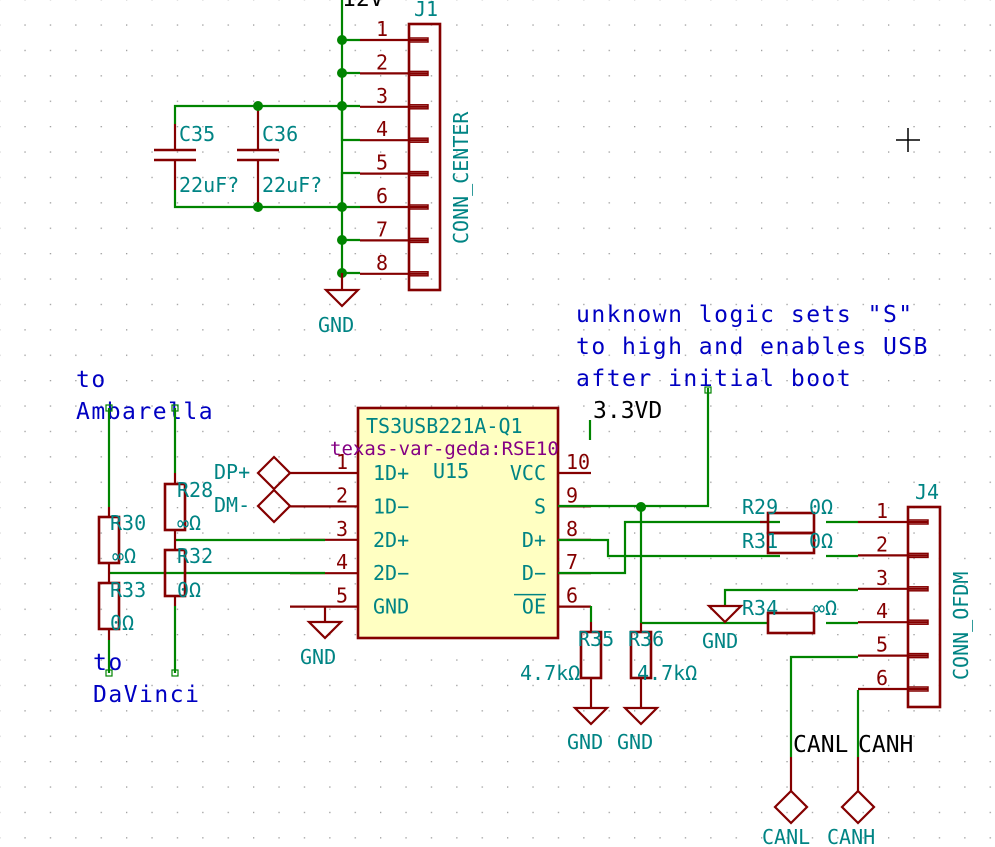  I want to click on pin-name: GND, so click(391, 607).